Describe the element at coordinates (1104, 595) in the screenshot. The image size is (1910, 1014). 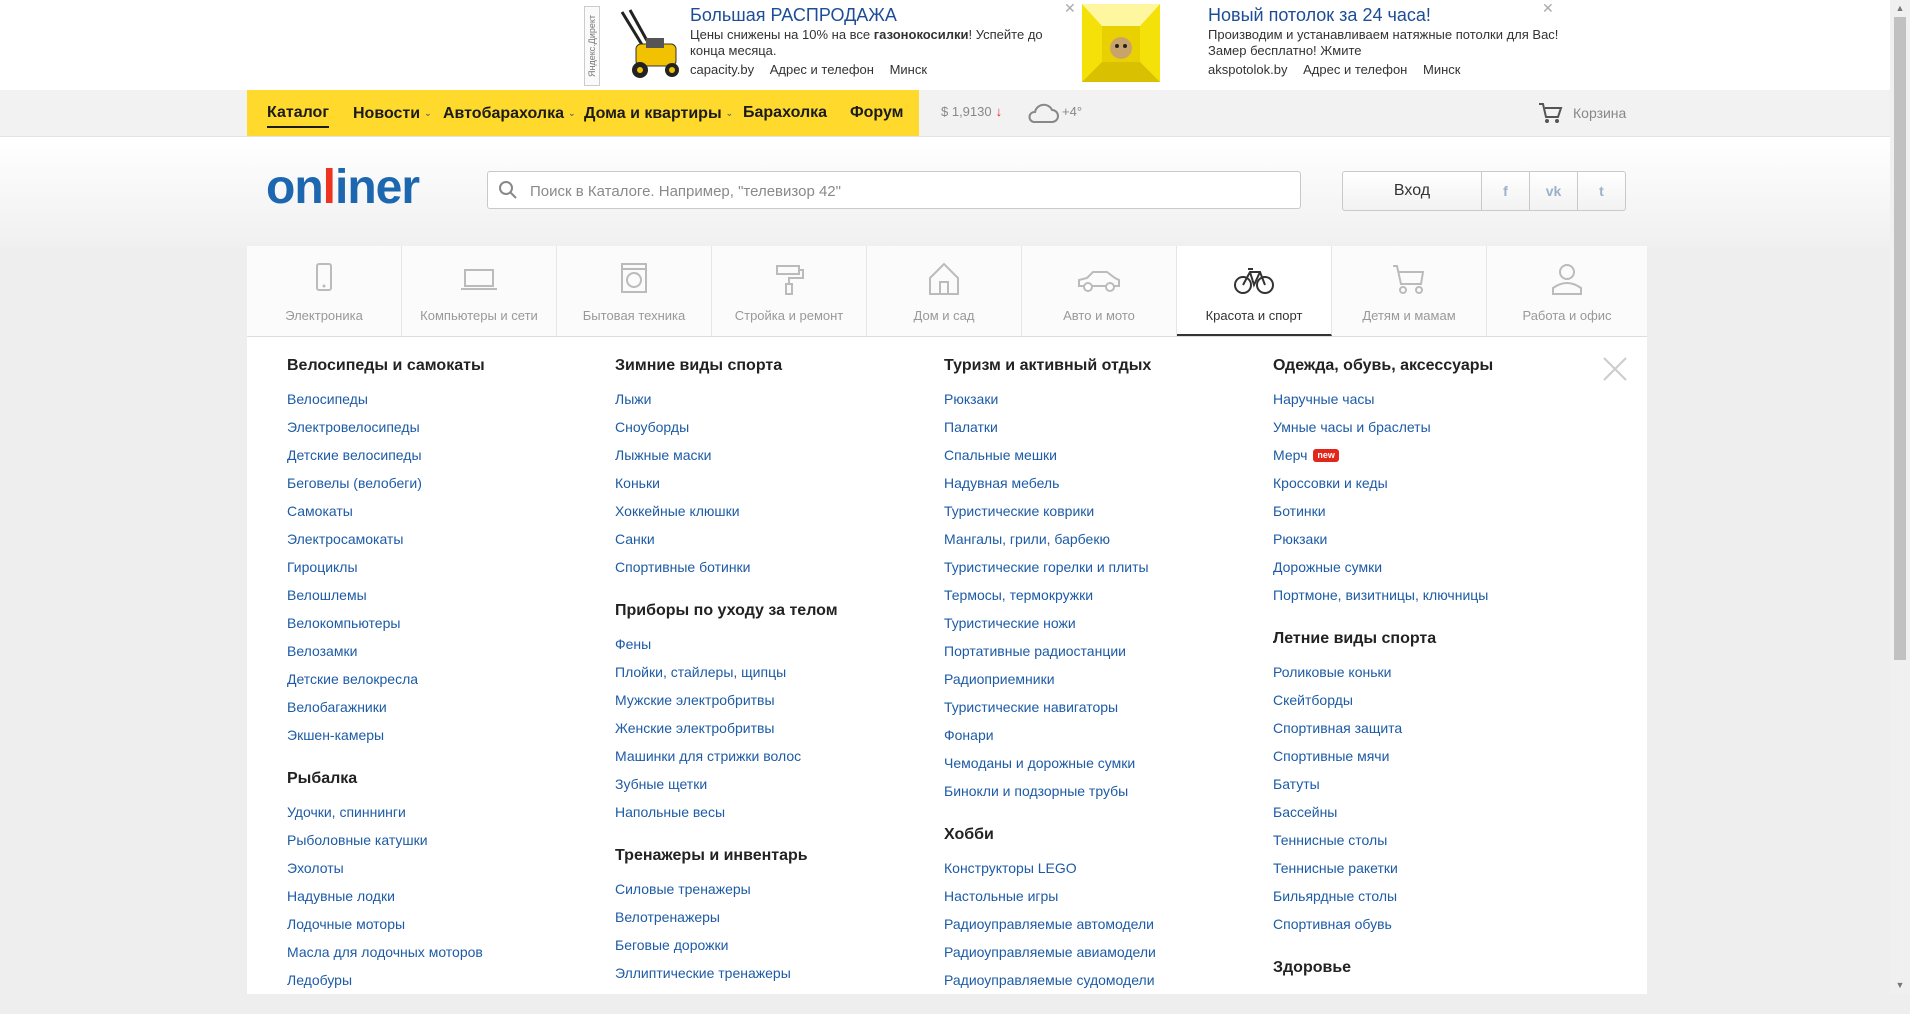
I see `category-link: Термосы, термокружки` at that location.